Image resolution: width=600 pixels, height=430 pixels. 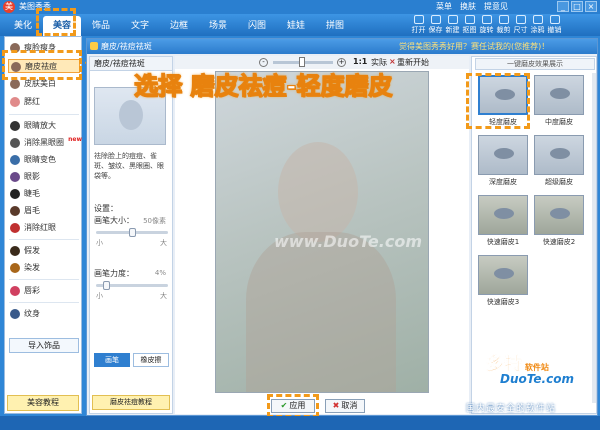 What do you see at coordinates (559, 101) in the screenshot?
I see `preset-medium-smooth: 中度磨皮` at bounding box center [559, 101].